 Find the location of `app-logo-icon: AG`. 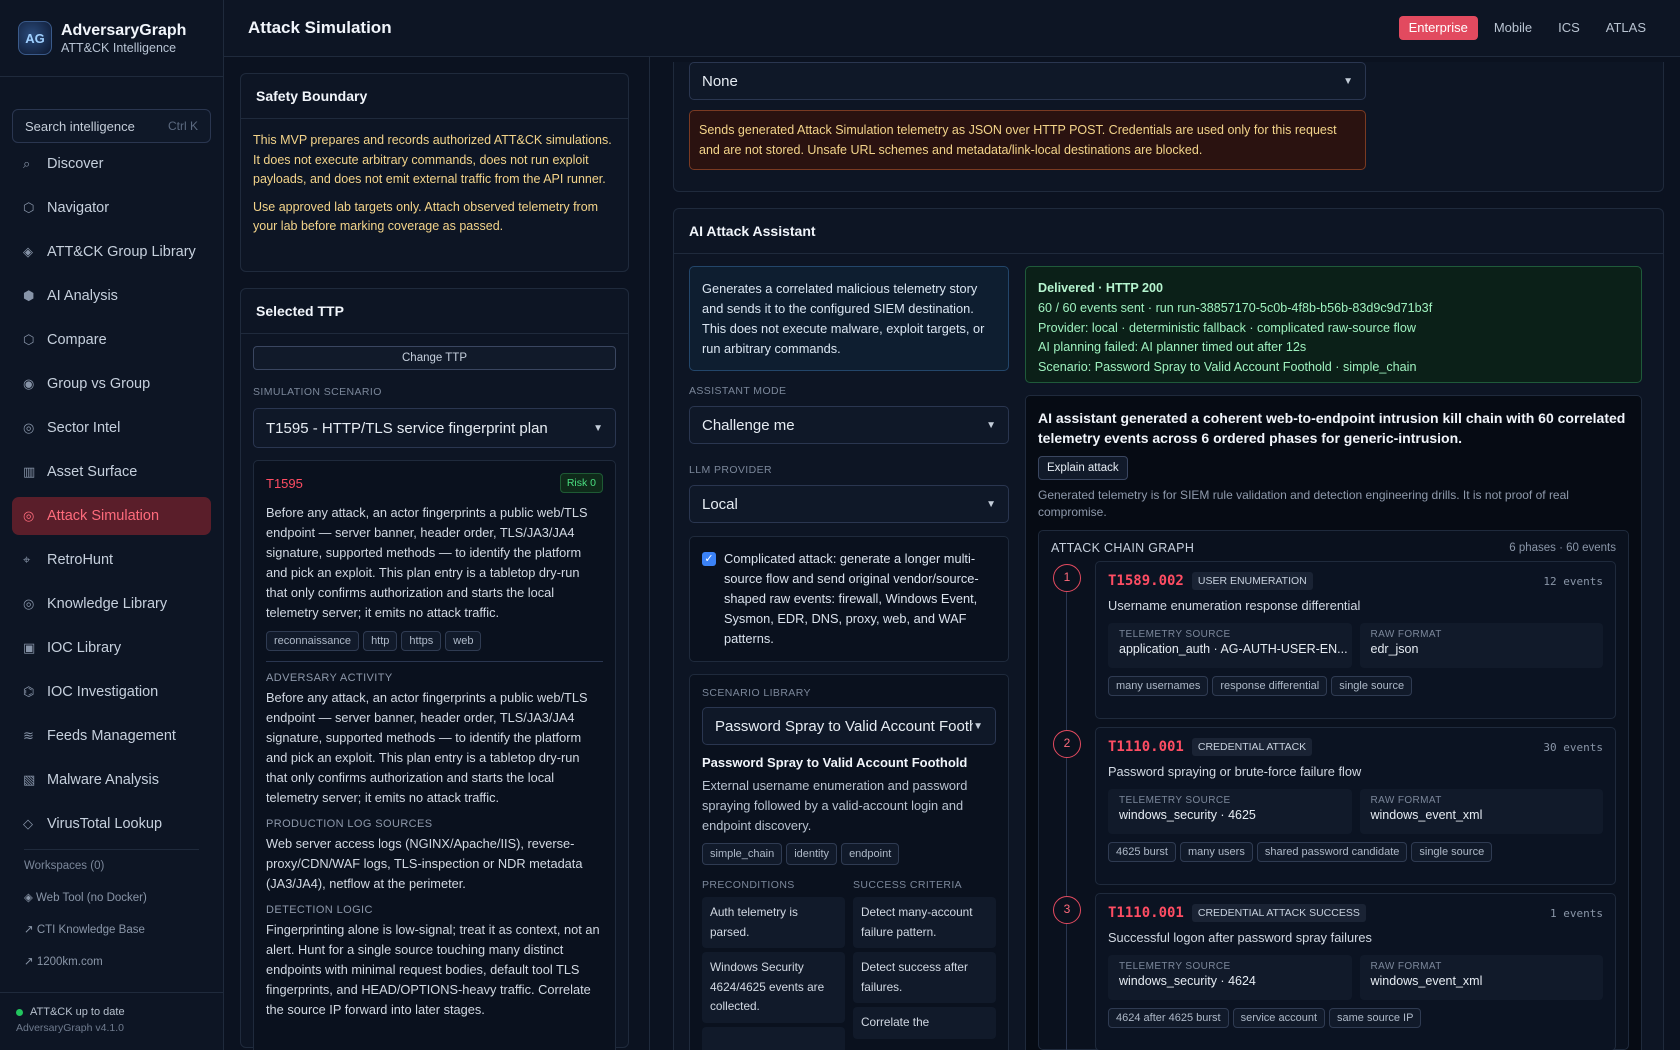

app-logo-icon: AG is located at coordinates (35, 38).